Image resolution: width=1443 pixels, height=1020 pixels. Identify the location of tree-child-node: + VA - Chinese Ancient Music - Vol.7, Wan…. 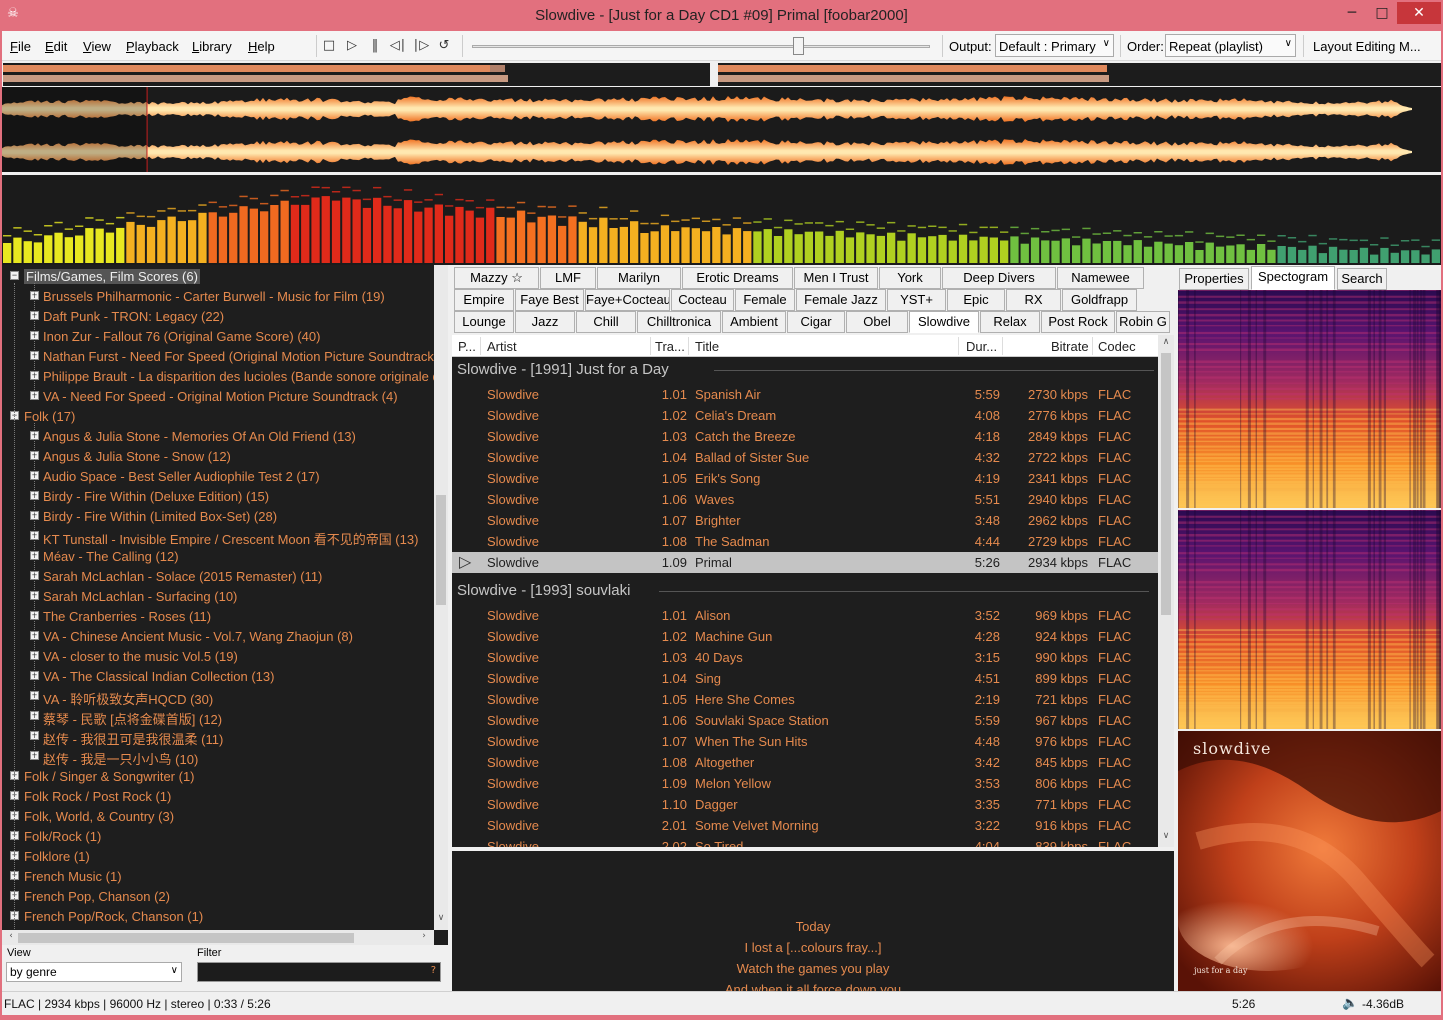
(218, 637).